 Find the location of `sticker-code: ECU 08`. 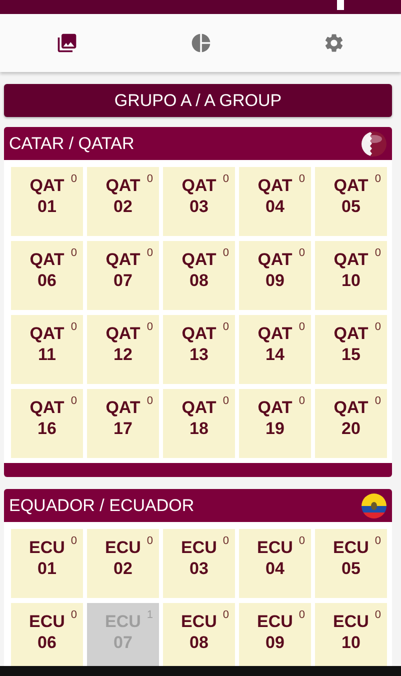

sticker-code: ECU 08 is located at coordinates (199, 632).